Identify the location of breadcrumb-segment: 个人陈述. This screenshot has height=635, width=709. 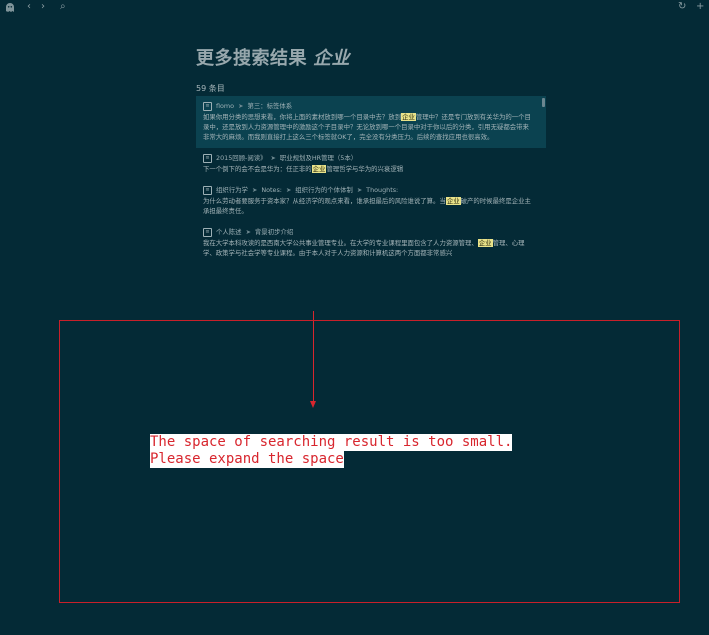
(229, 232).